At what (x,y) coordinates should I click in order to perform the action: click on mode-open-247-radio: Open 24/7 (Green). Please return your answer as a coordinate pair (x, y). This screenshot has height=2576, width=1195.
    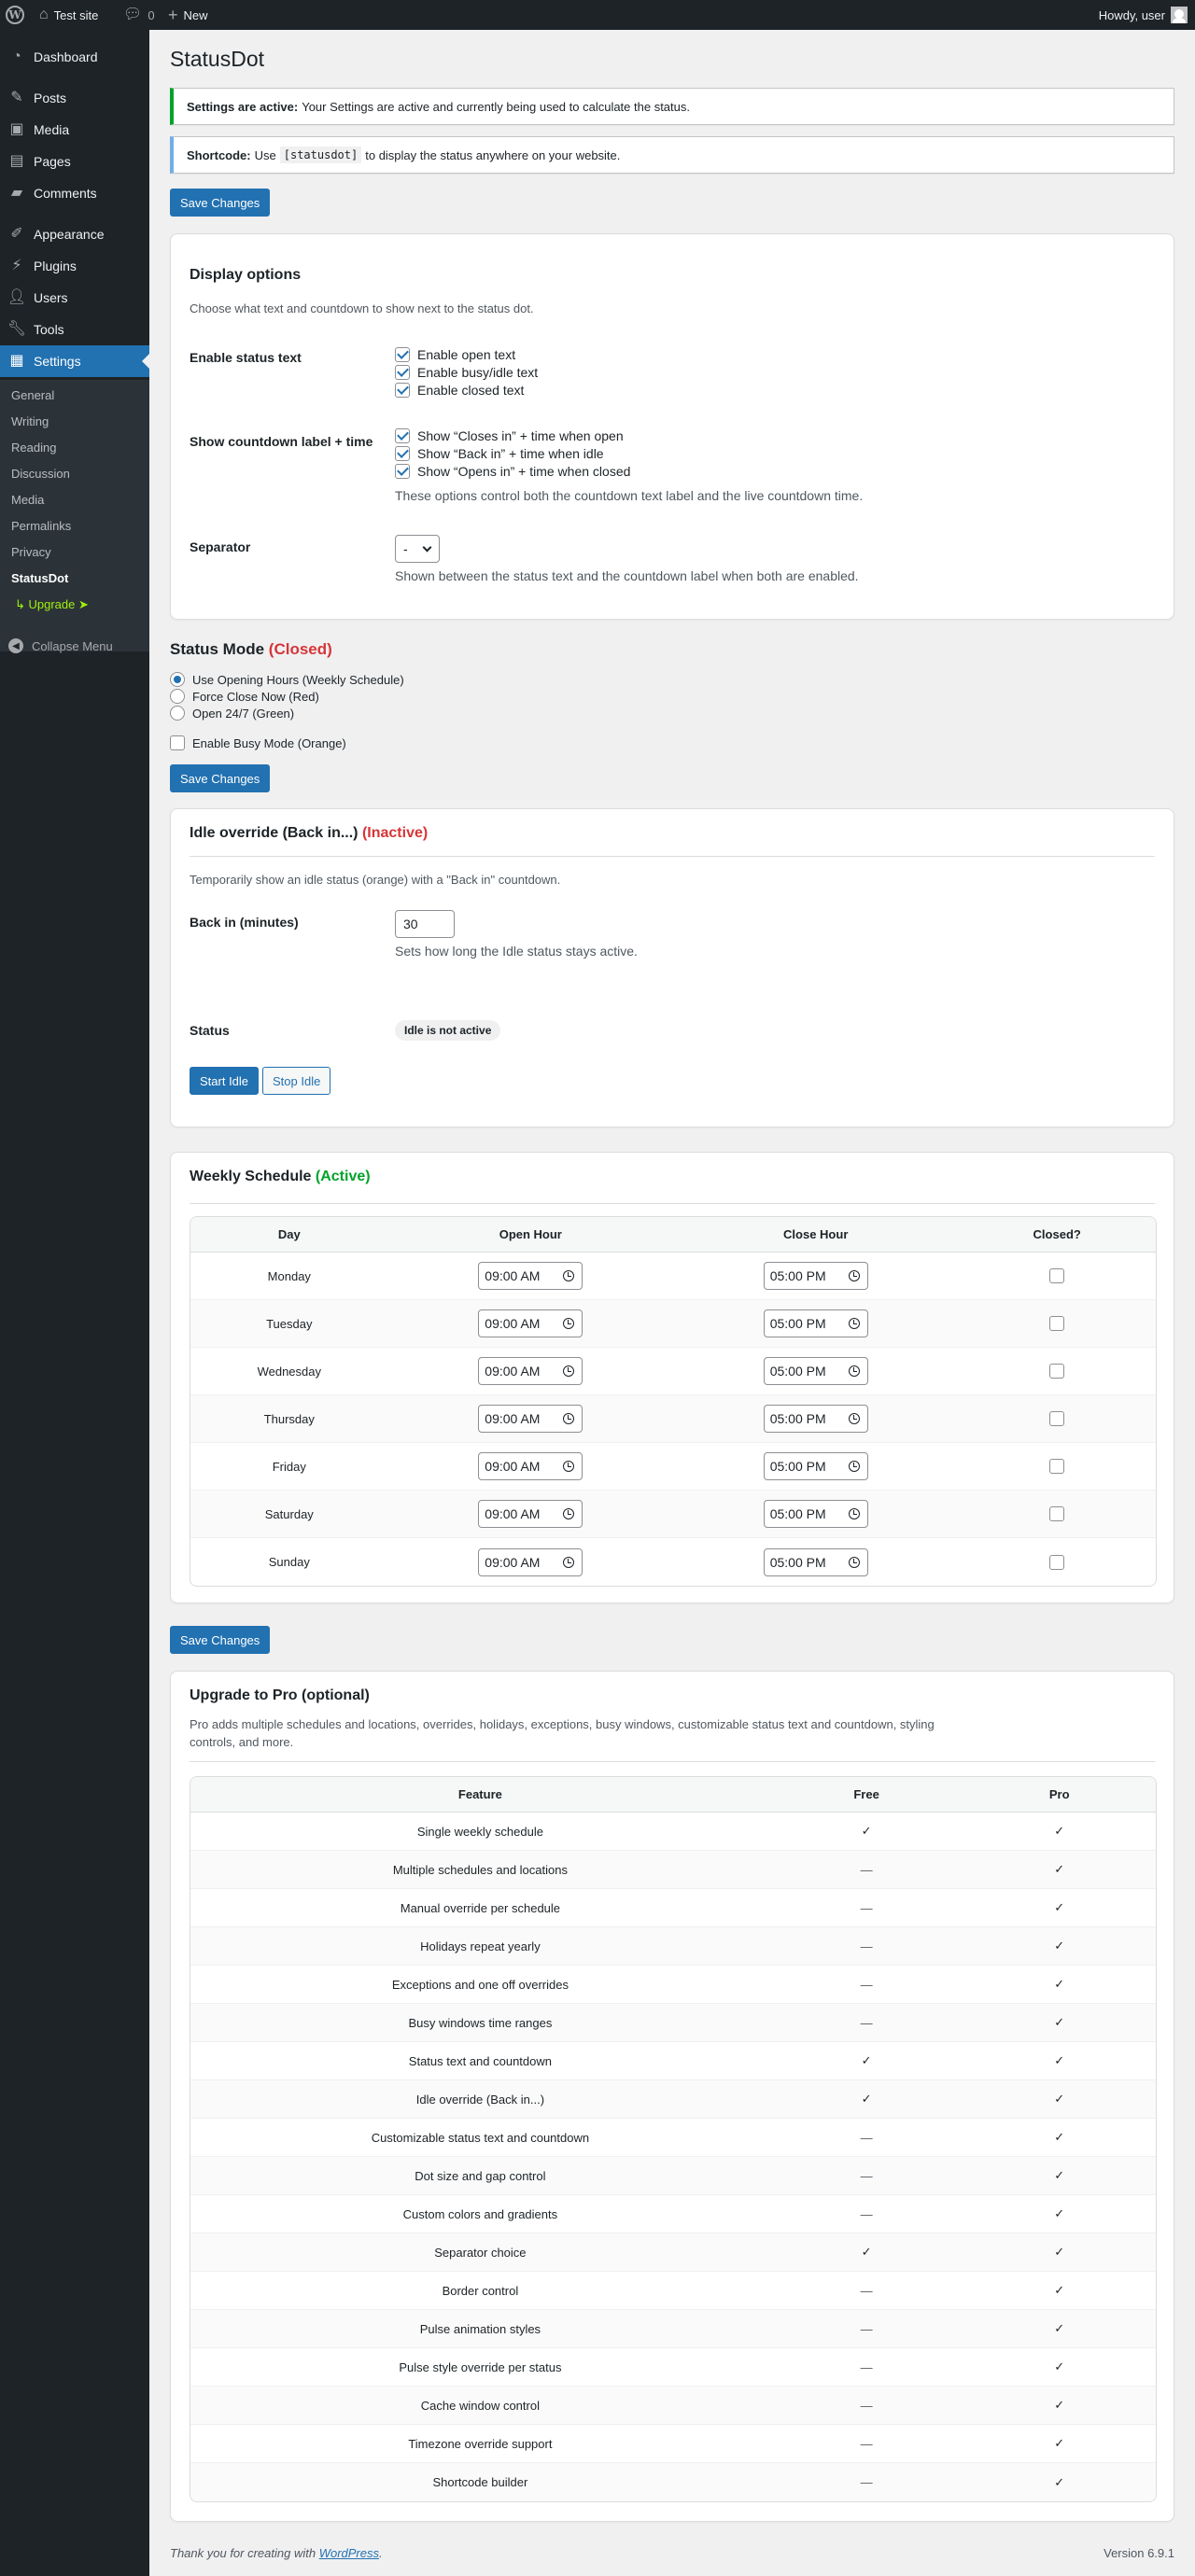
    Looking at the image, I should click on (232, 713).